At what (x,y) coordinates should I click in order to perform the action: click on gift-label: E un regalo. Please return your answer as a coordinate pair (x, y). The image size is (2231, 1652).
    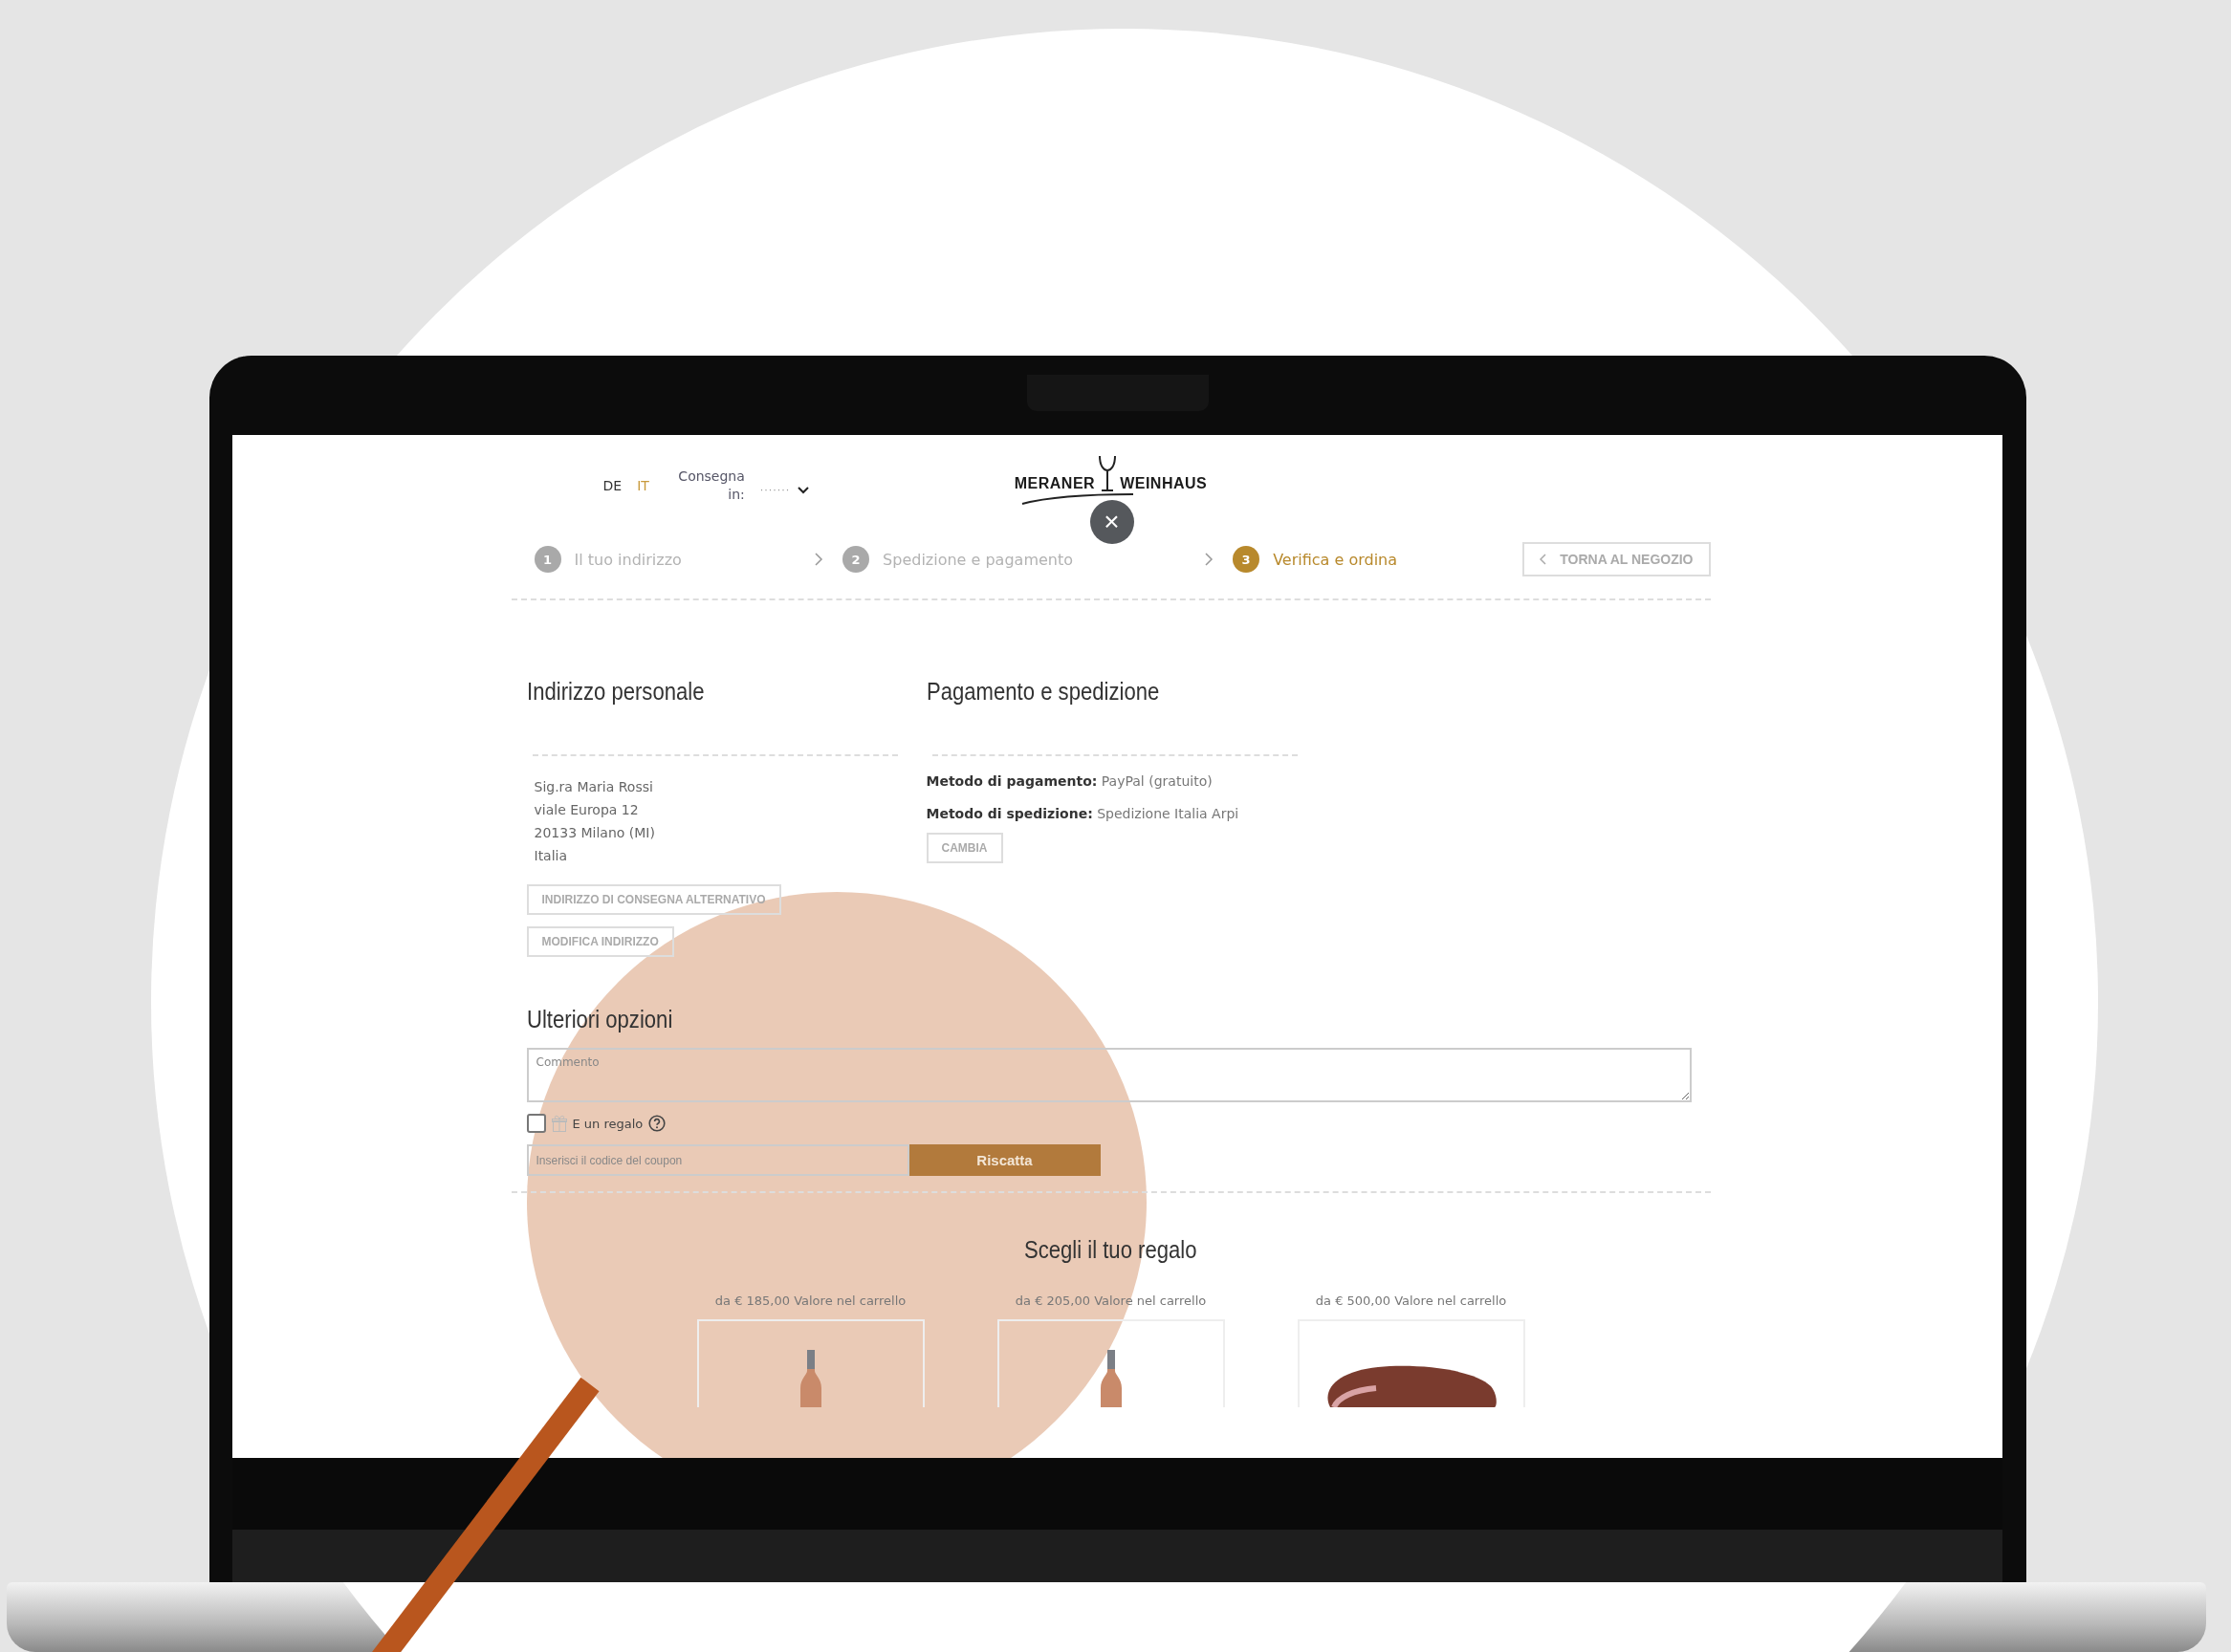
    Looking at the image, I should click on (608, 1123).